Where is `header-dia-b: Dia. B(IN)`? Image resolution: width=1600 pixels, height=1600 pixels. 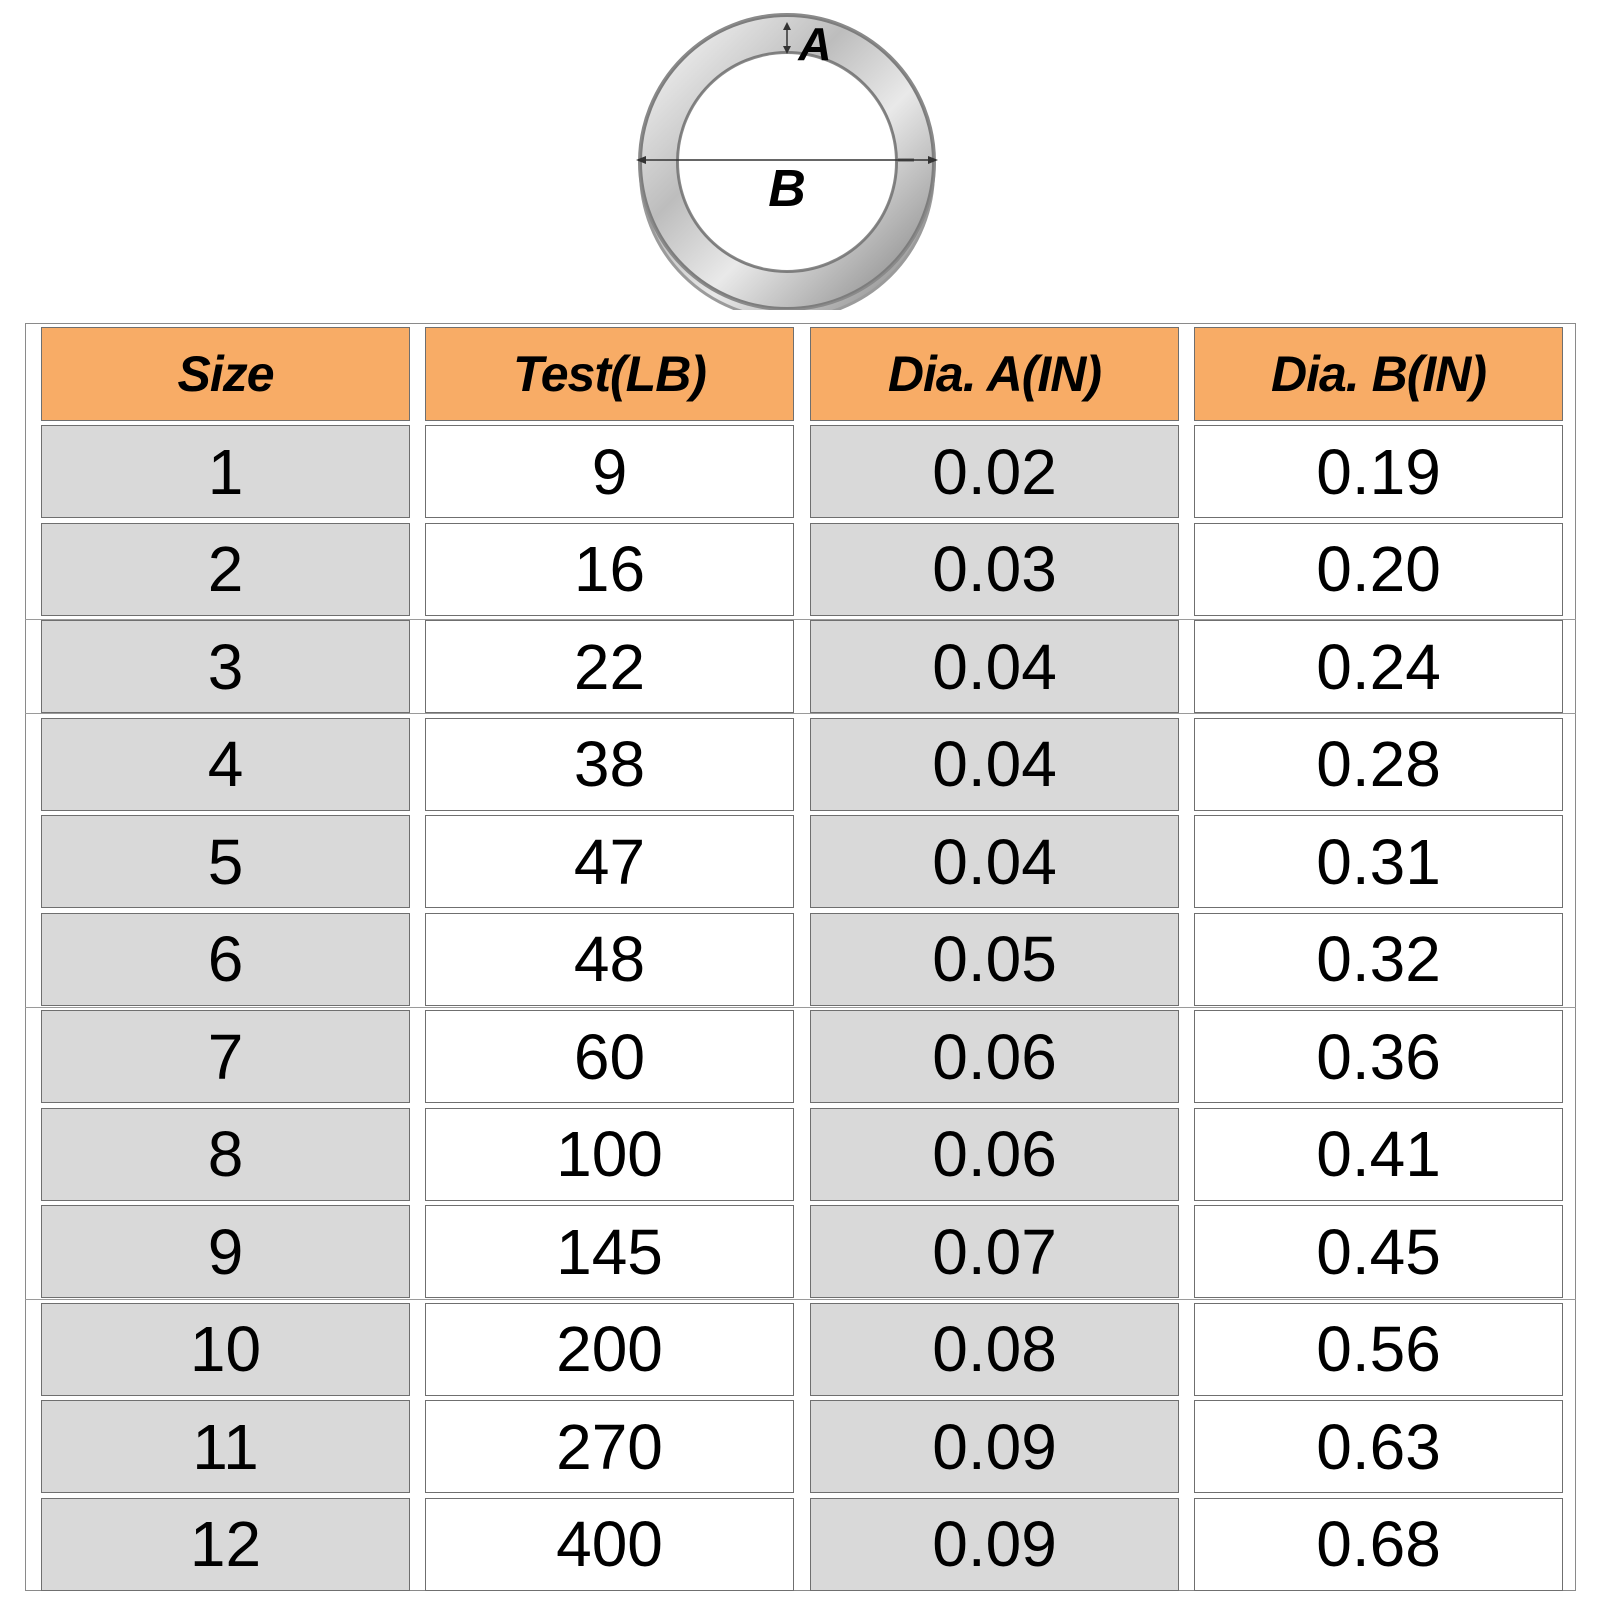
header-dia-b: Dia. B(IN) is located at coordinates (1378, 374).